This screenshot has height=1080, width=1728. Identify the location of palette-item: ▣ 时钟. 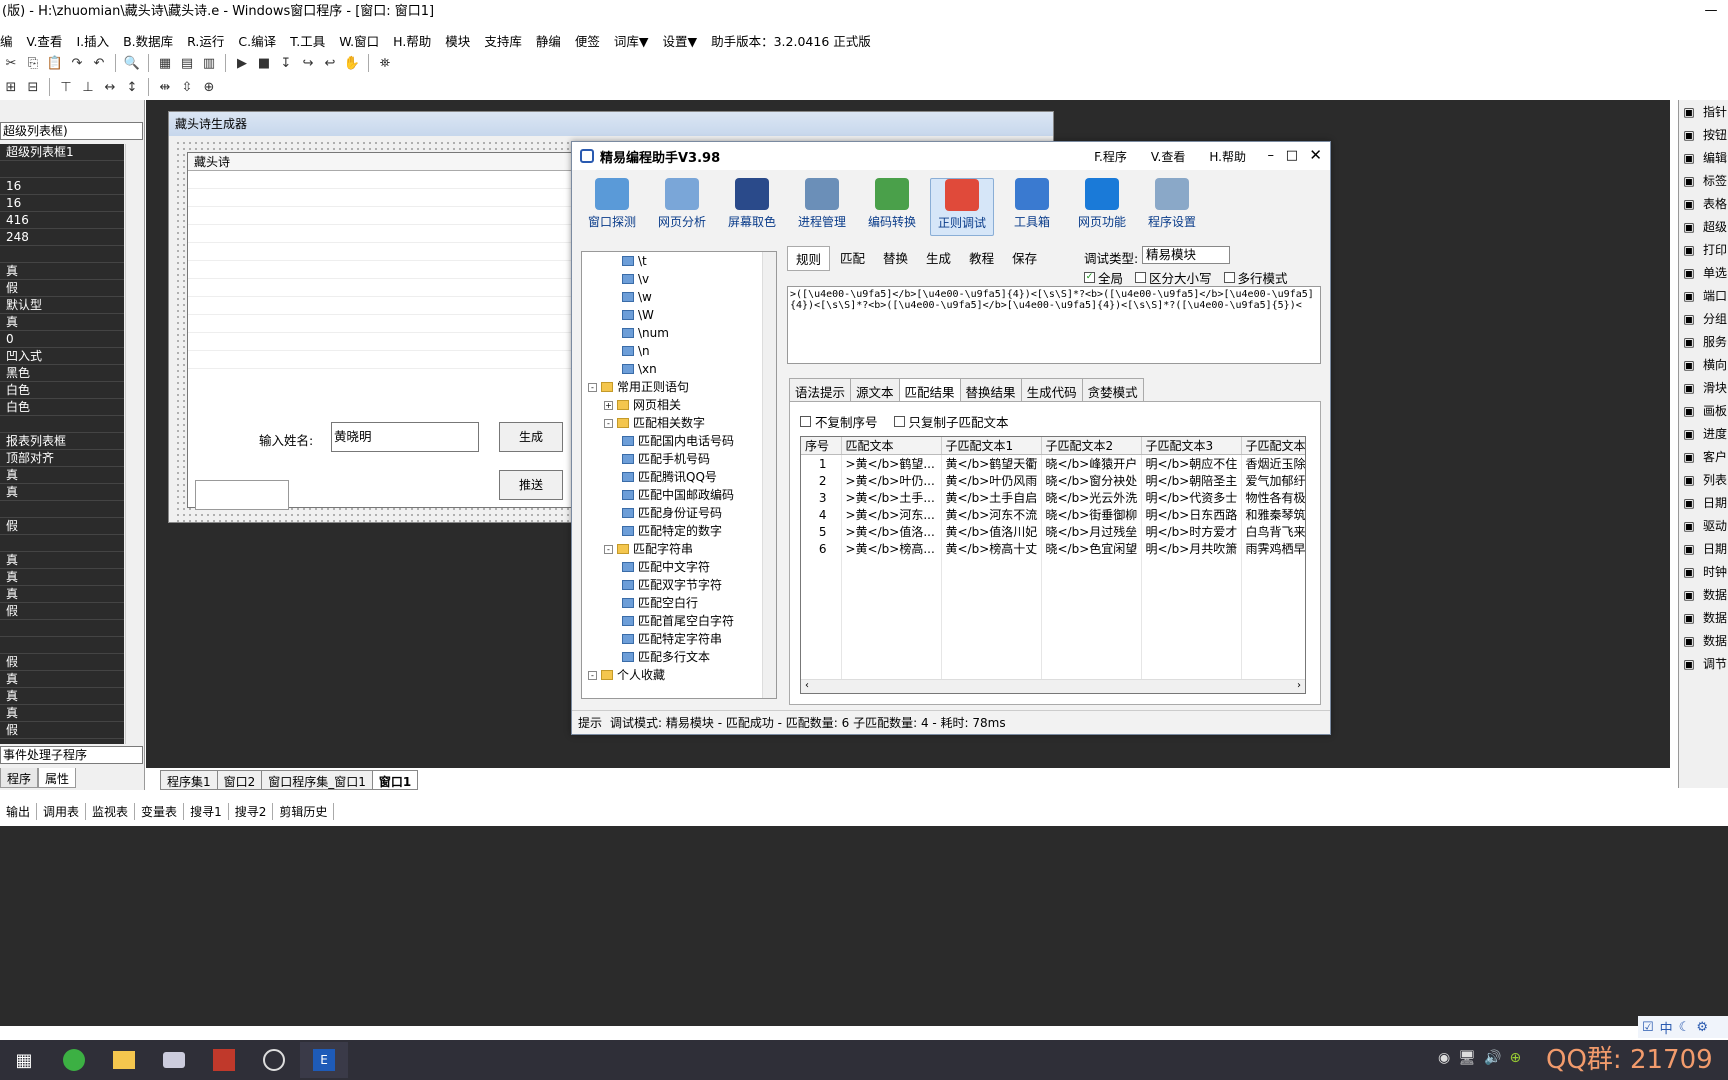
(1703, 571).